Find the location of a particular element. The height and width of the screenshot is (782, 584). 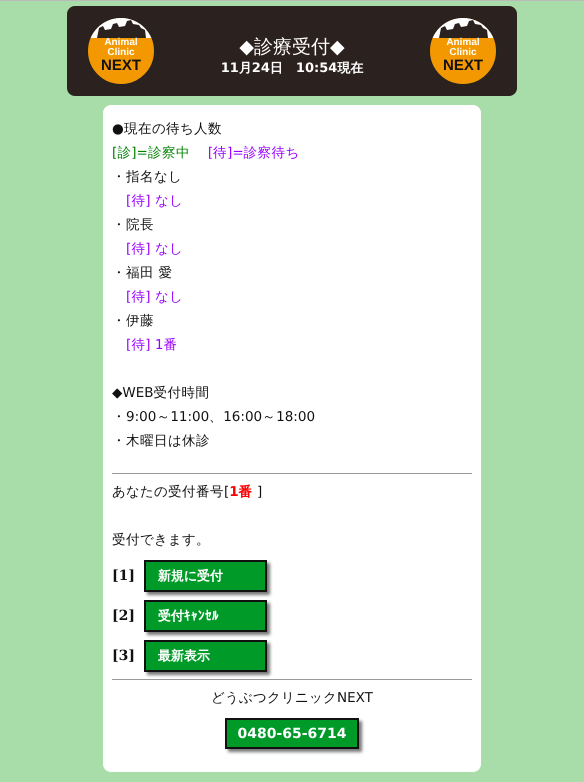

doctor-name: ・福田 愛 is located at coordinates (143, 273).